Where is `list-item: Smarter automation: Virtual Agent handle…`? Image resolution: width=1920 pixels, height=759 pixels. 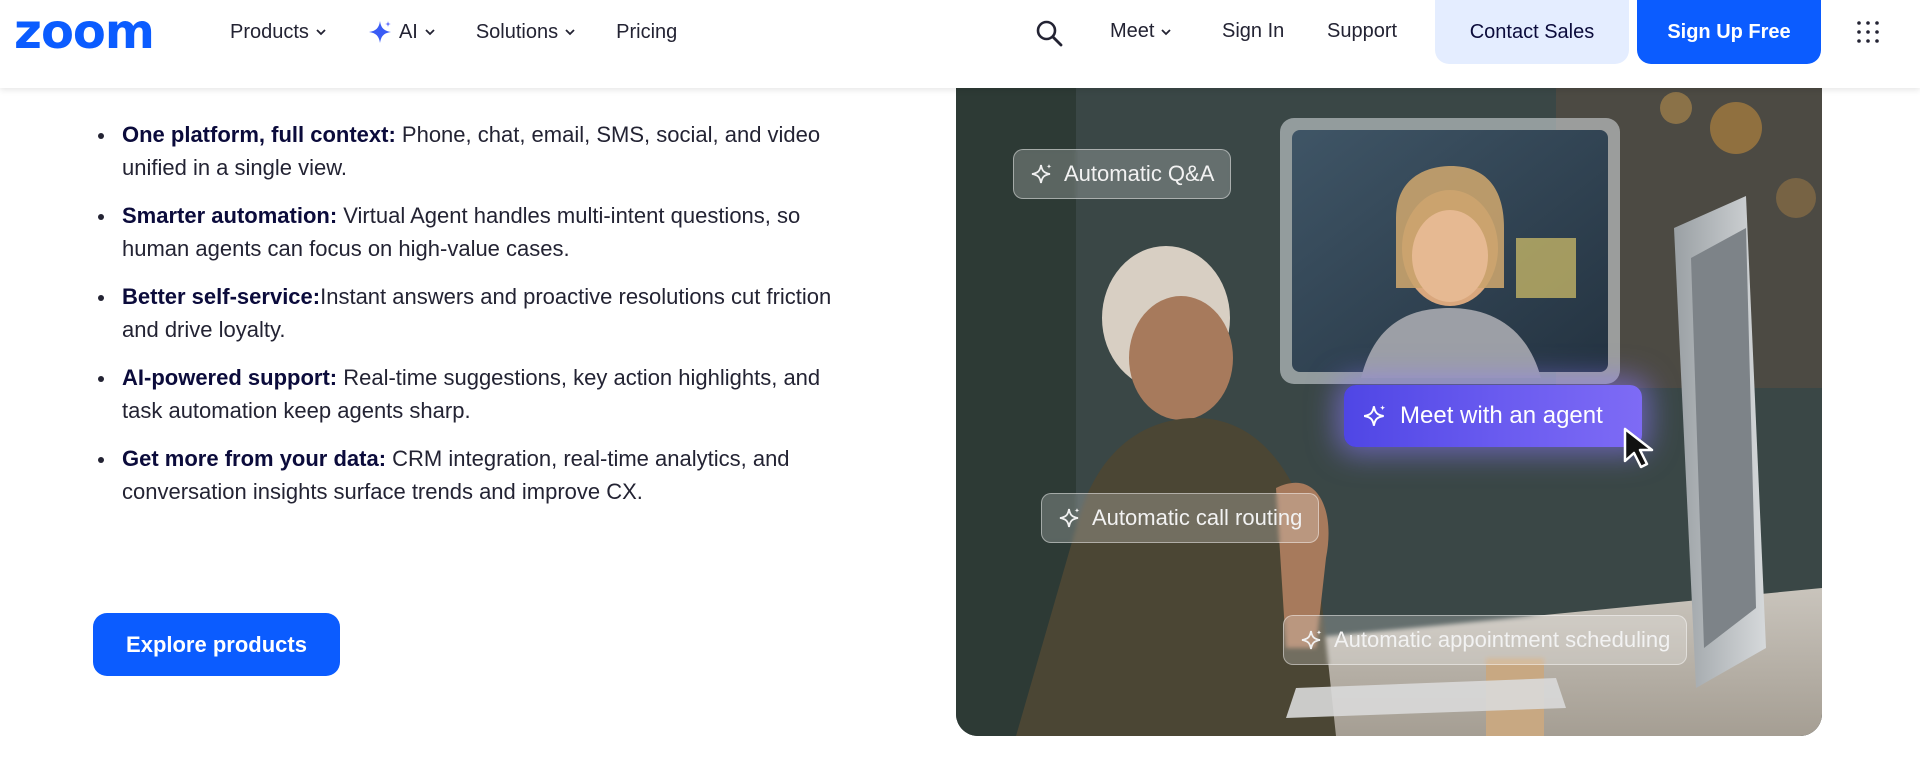
list-item: Smarter automation: Virtual Agent handle… is located at coordinates (481, 232).